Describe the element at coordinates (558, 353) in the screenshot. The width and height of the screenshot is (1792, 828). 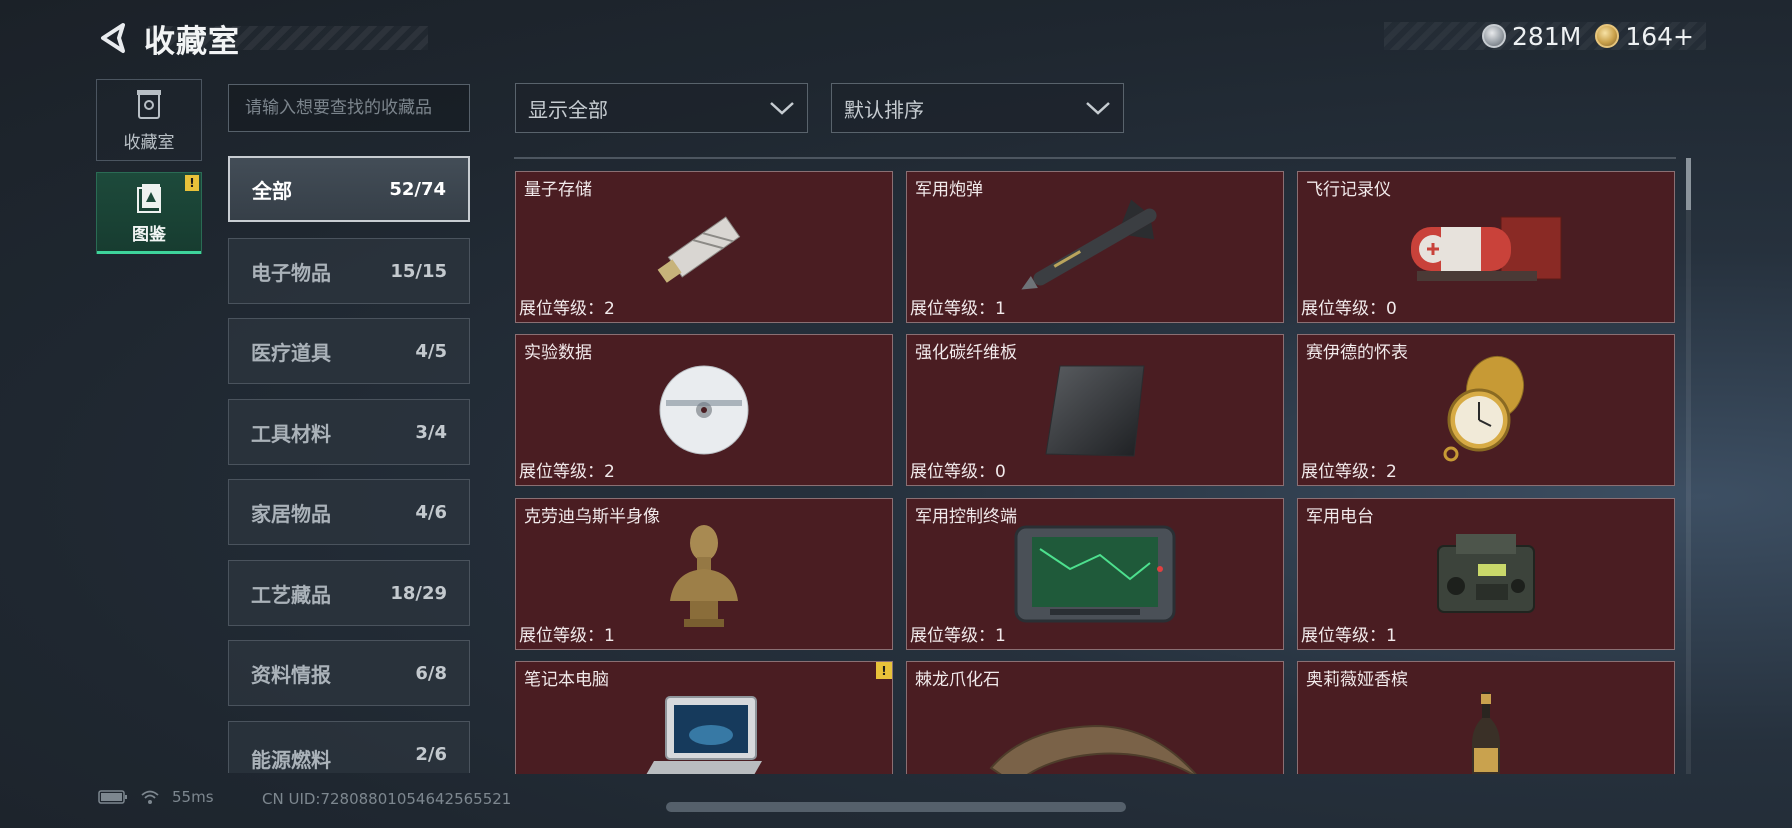
I see `item-name: 实验数据` at that location.